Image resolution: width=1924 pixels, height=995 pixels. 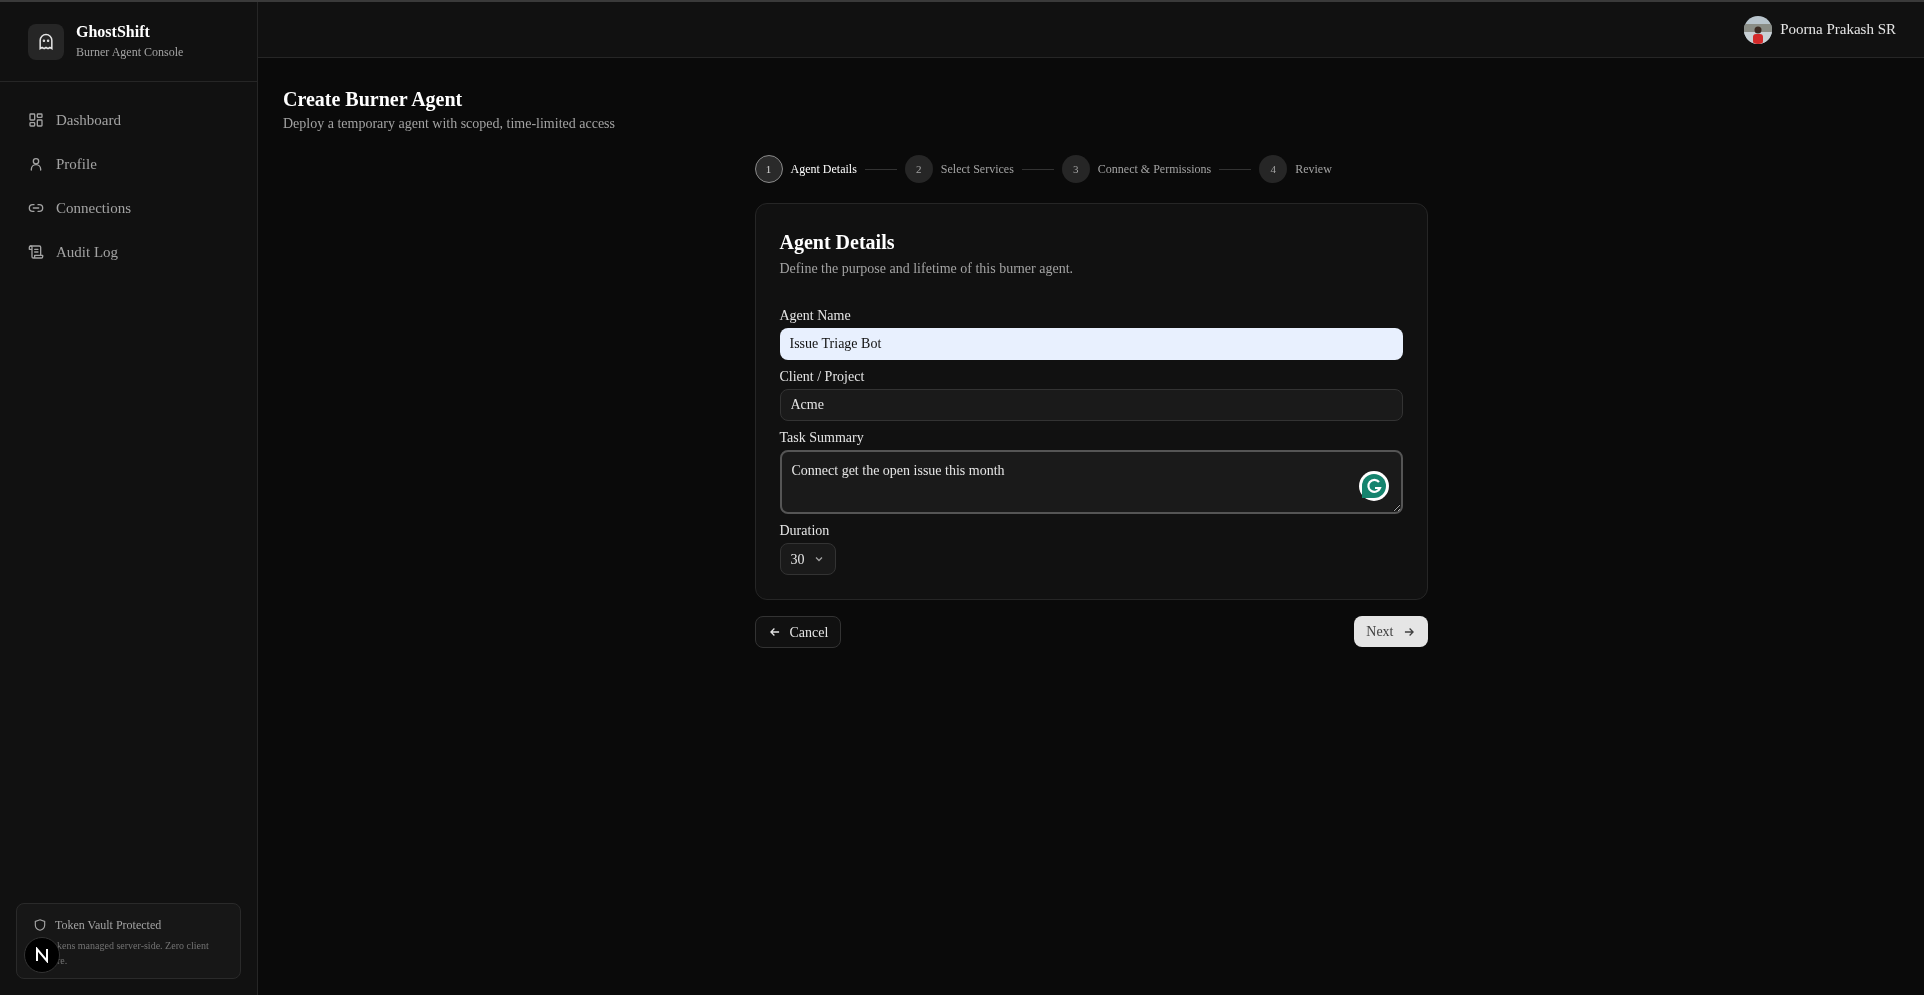 What do you see at coordinates (822, 377) in the screenshot?
I see `field-label: Client / Project` at bounding box center [822, 377].